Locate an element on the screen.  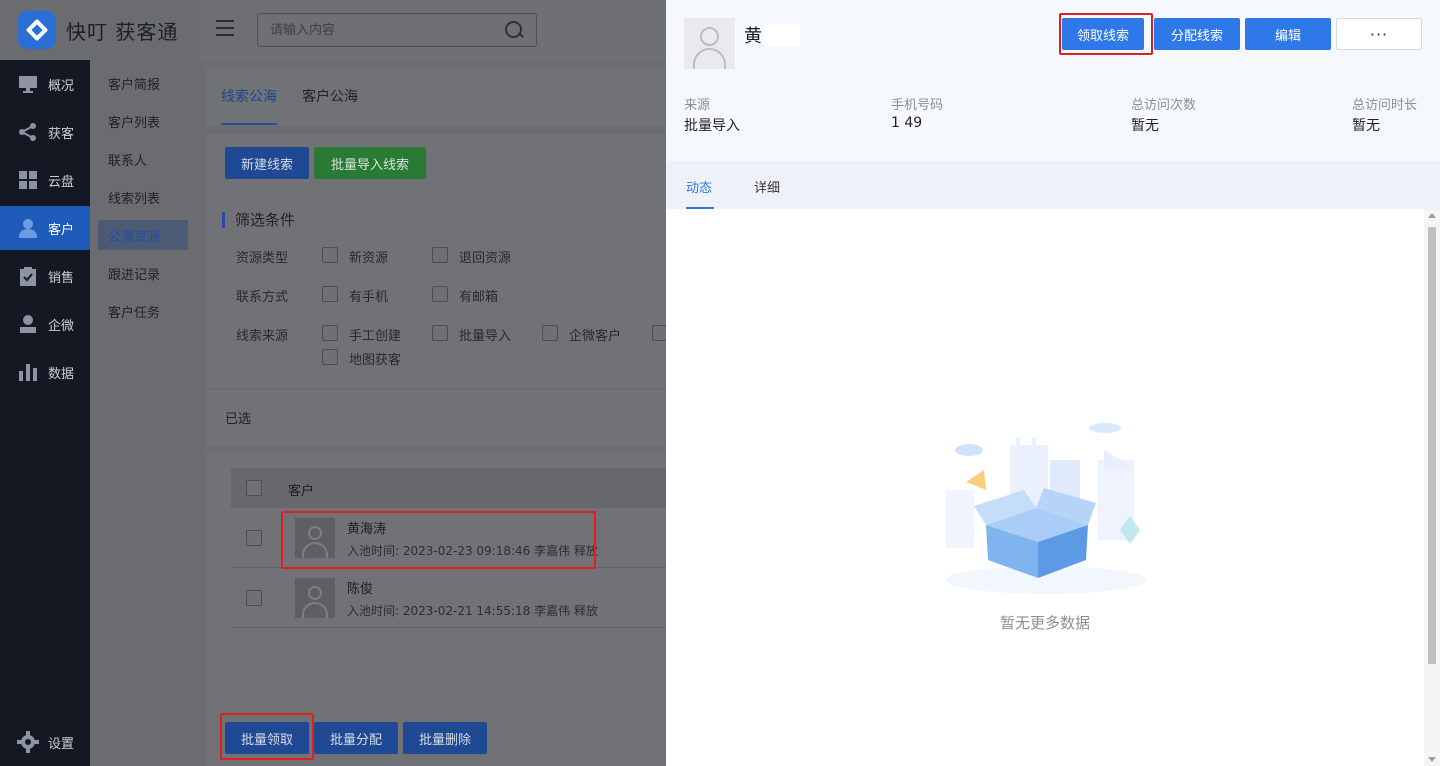
nav-item-sales: 销售 is located at coordinates (45, 276).